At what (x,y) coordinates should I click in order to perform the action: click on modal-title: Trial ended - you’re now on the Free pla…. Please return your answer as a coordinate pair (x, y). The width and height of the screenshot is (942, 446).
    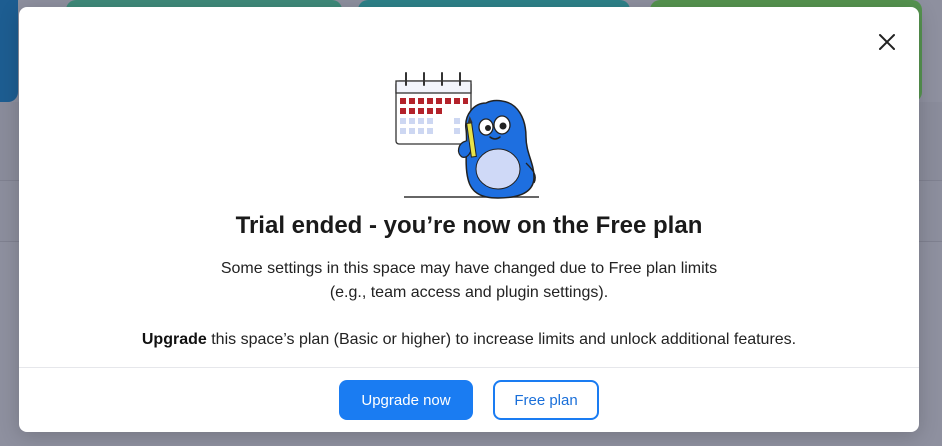
    Looking at the image, I should click on (469, 225).